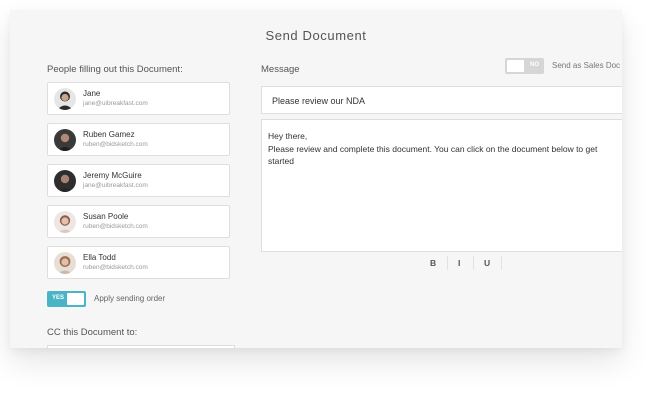 This screenshot has height=398, width=666. Describe the element at coordinates (58, 298) in the screenshot. I see `toggle-state-label: YES` at that location.